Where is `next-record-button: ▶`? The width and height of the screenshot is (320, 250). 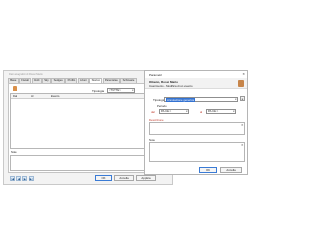
next-record-button: ▶ is located at coordinates (25, 178).